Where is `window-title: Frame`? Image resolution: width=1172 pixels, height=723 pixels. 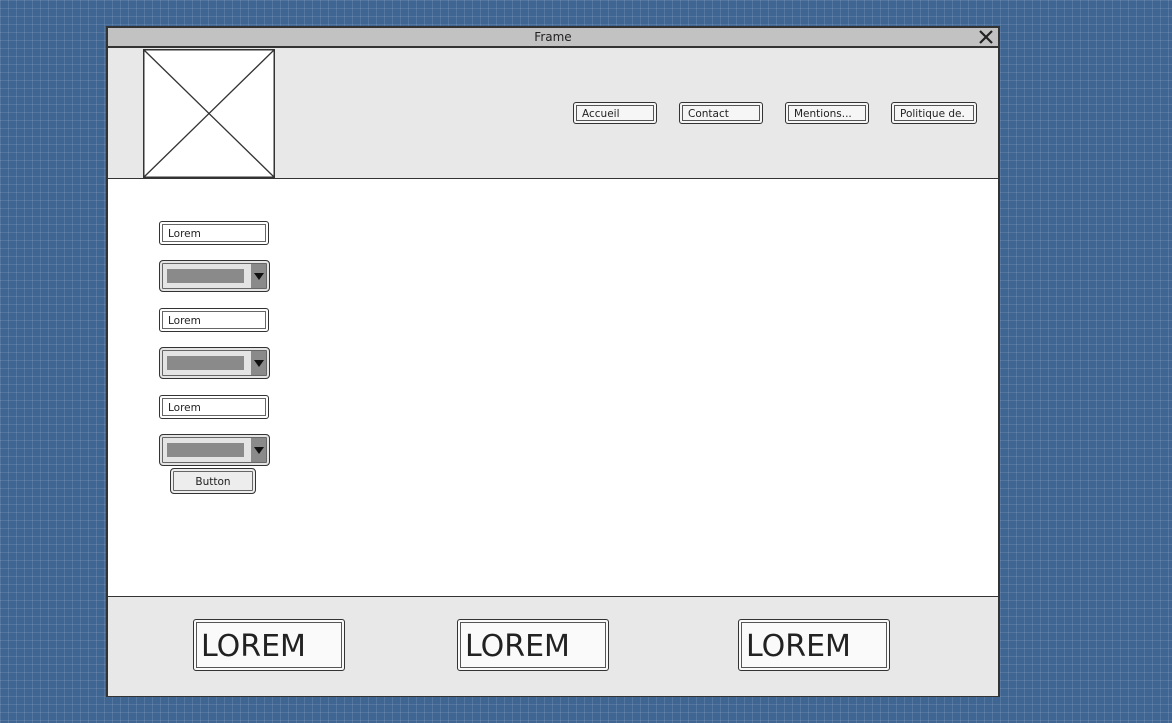
window-title: Frame is located at coordinates (553, 37).